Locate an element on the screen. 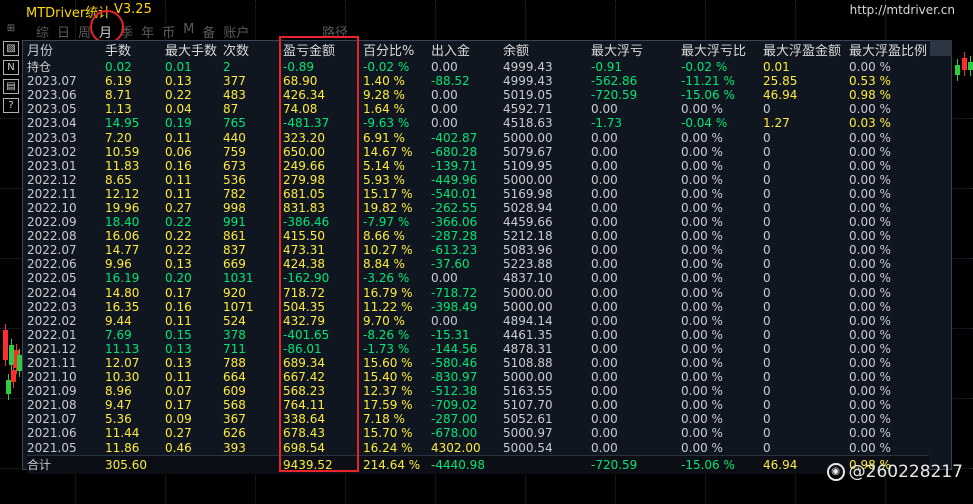 This screenshot has height=504, width=973. table-cell: 持仓 is located at coordinates (39, 67).